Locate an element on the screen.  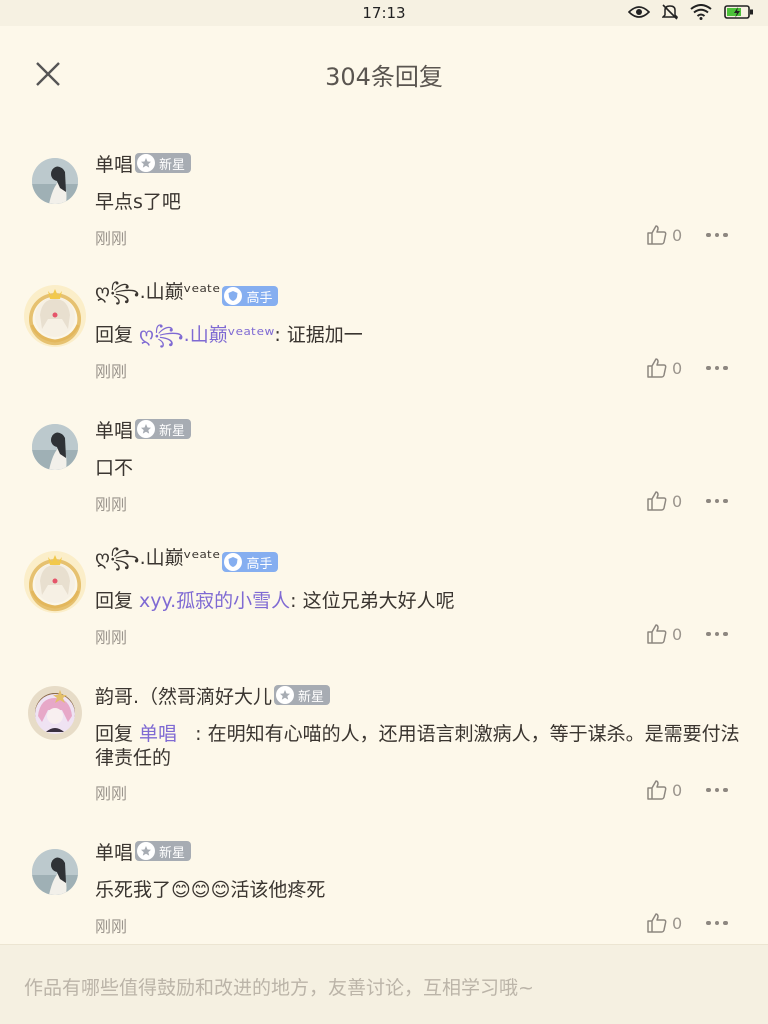
comment-item: 单唱 新星 乐死我了😊😊😊活该他疼死 刚刚 0 is located at coordinates (384, 887).